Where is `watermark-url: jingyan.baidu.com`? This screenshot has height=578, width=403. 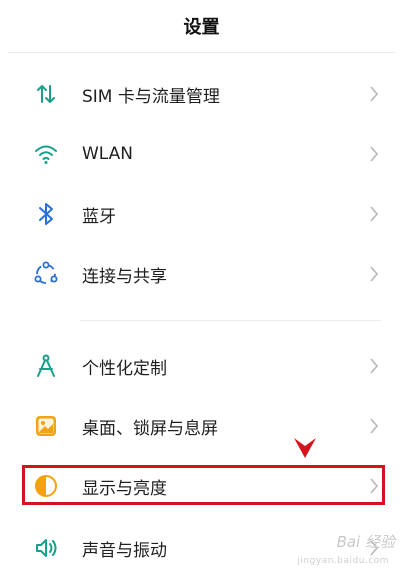
watermark-url: jingyan.baidu.com is located at coordinates (343, 561).